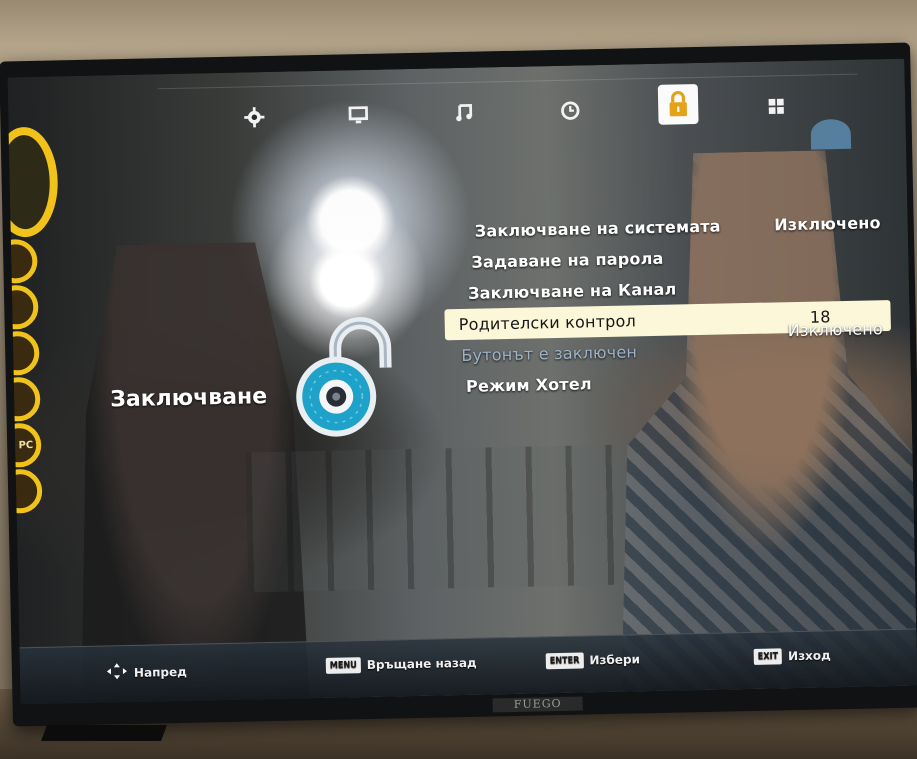  What do you see at coordinates (188, 398) in the screenshot?
I see `section-title: Заключване` at bounding box center [188, 398].